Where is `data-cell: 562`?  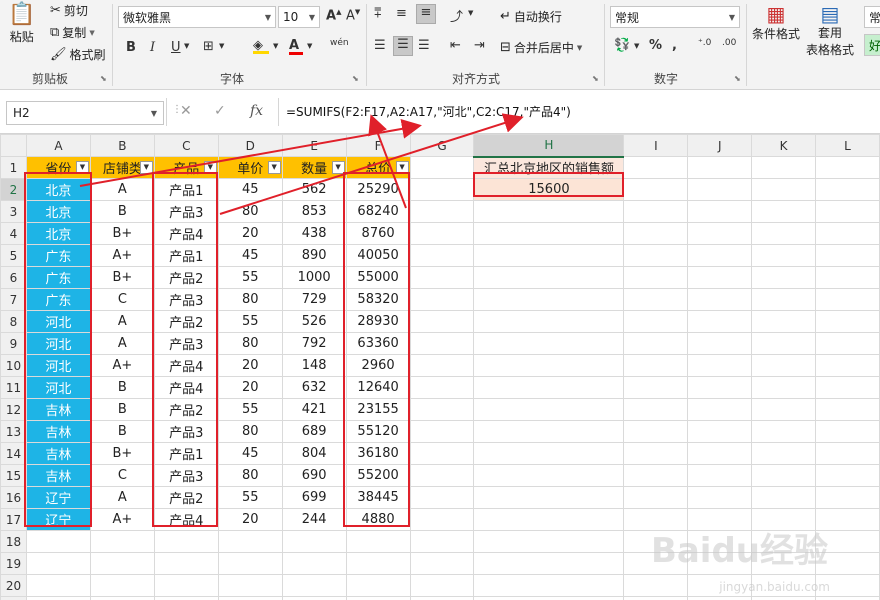 data-cell: 562 is located at coordinates (314, 189).